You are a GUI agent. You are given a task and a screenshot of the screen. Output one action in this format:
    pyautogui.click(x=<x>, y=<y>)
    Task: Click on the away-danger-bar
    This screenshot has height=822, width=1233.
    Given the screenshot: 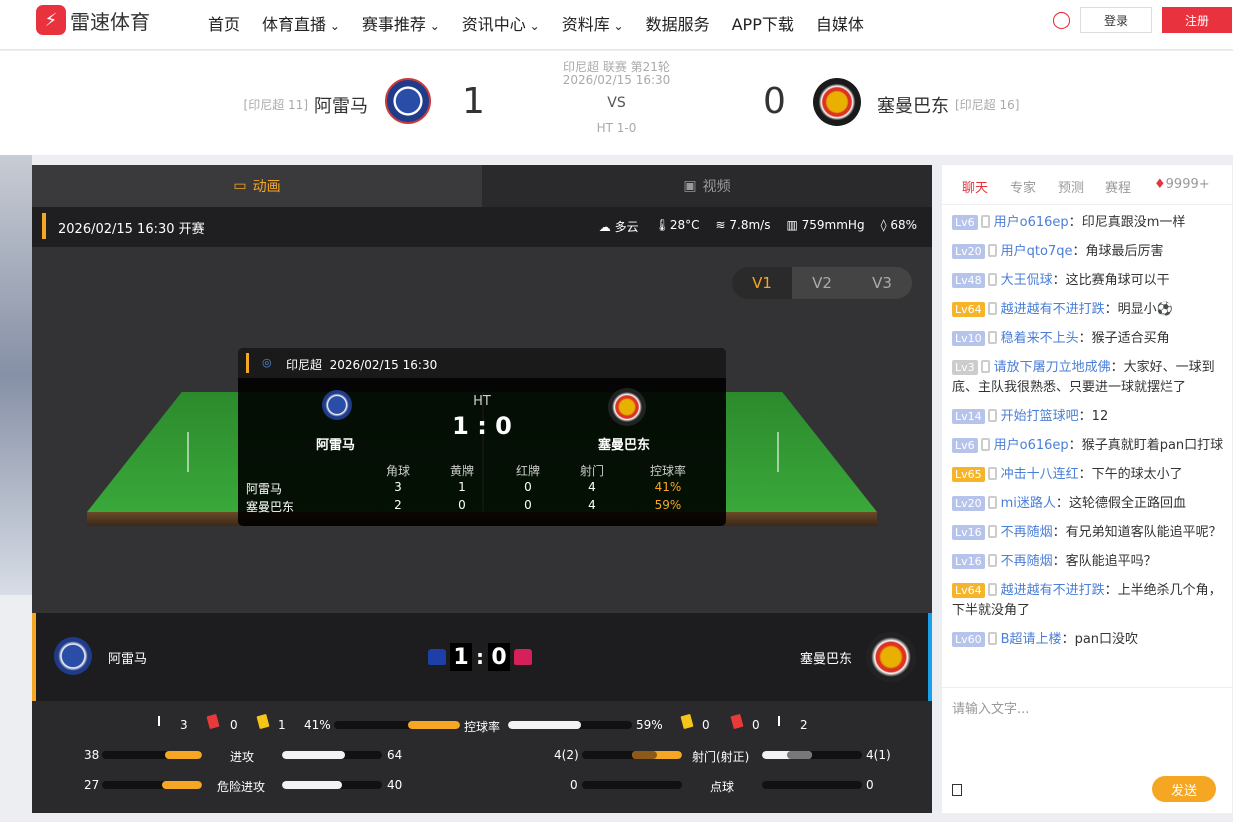 What is the action you would take?
    pyautogui.click(x=332, y=785)
    